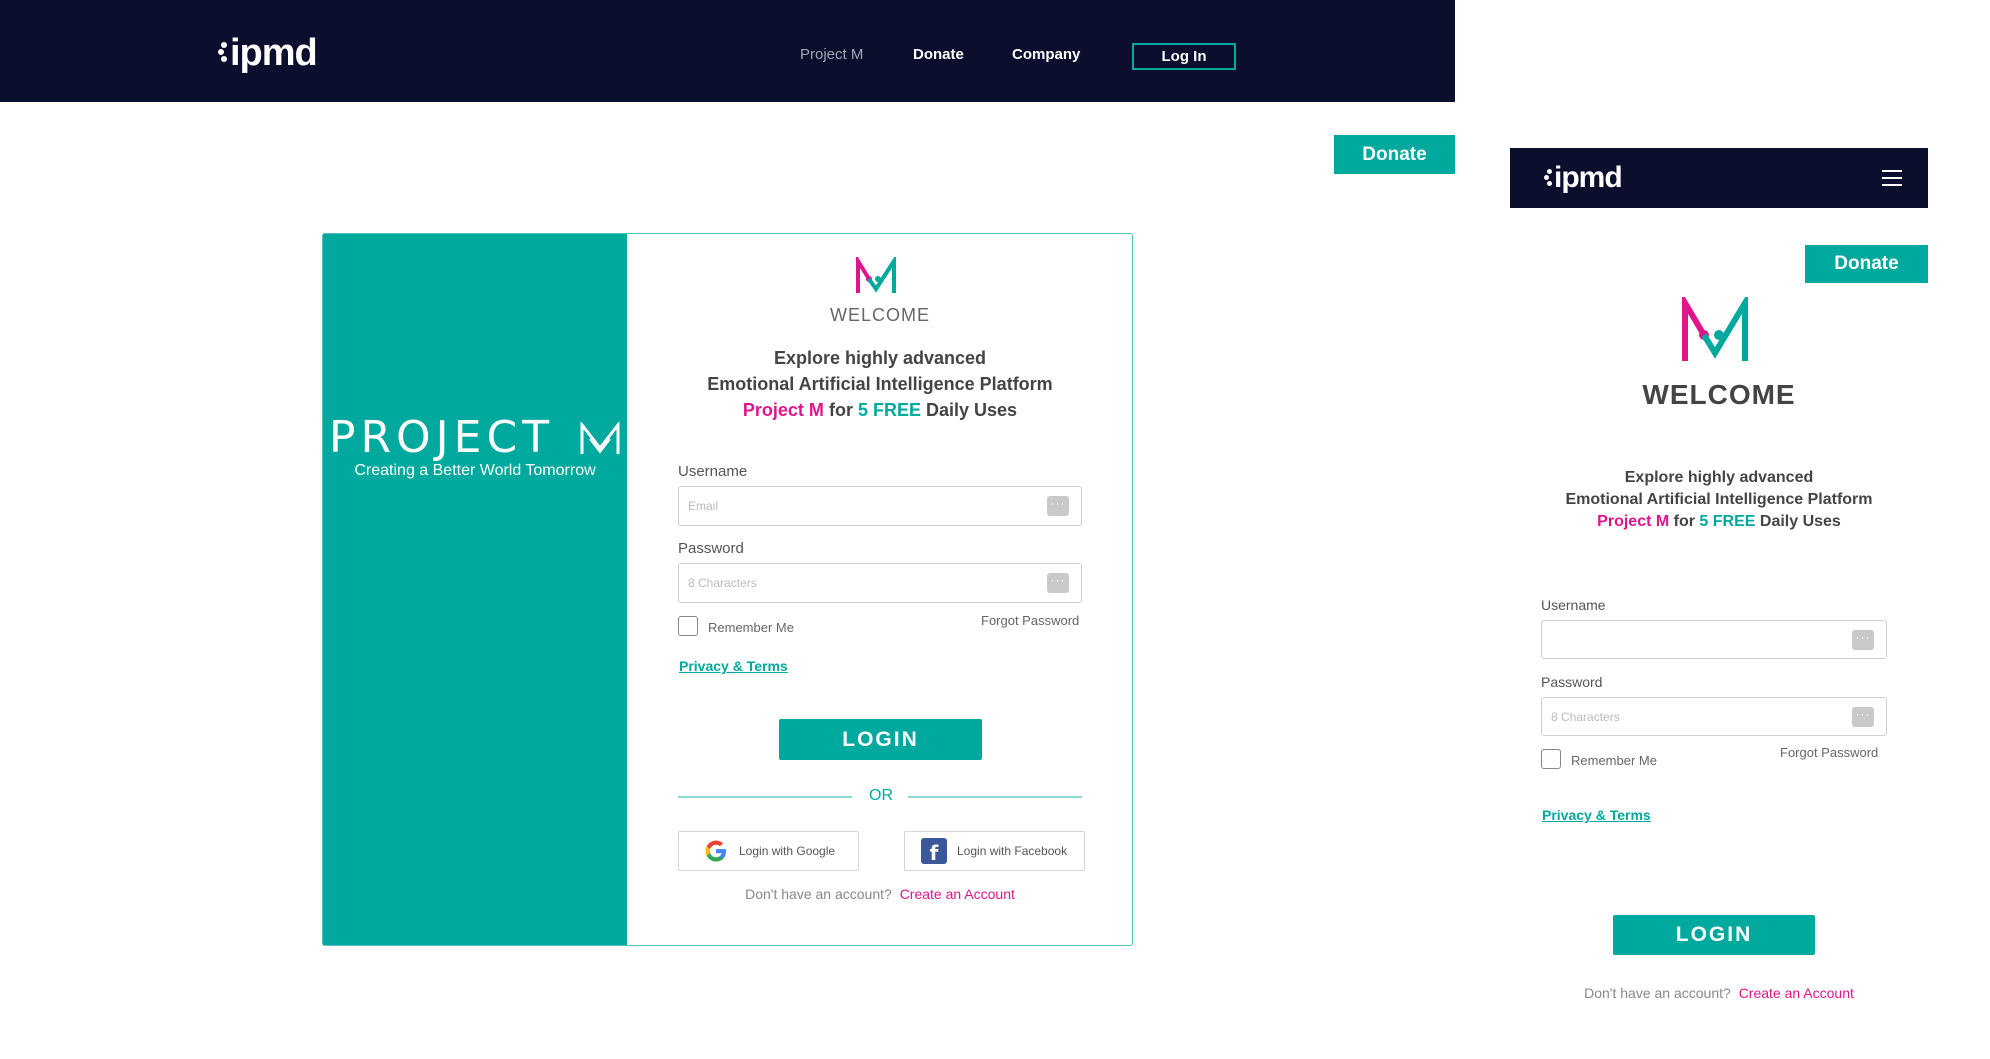  I want to click on ipmd-logo: ipmd, so click(268, 53).